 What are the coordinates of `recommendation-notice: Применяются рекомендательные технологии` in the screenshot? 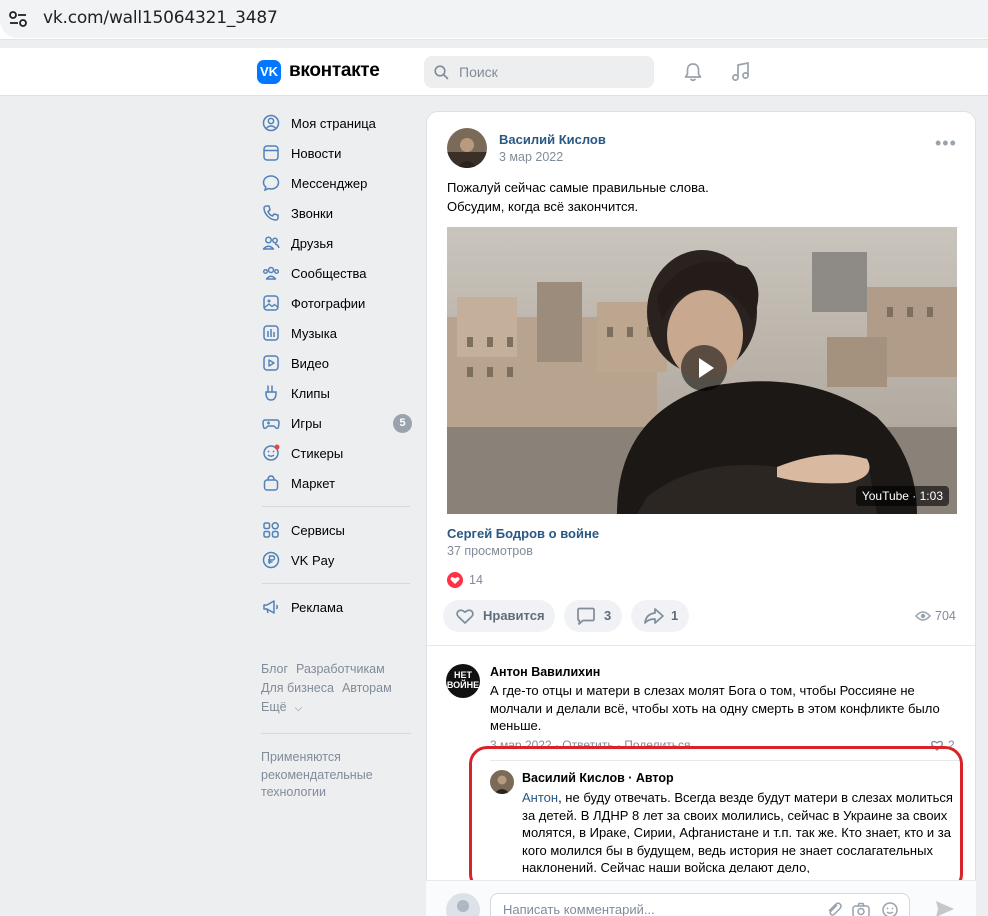 It's located at (336, 775).